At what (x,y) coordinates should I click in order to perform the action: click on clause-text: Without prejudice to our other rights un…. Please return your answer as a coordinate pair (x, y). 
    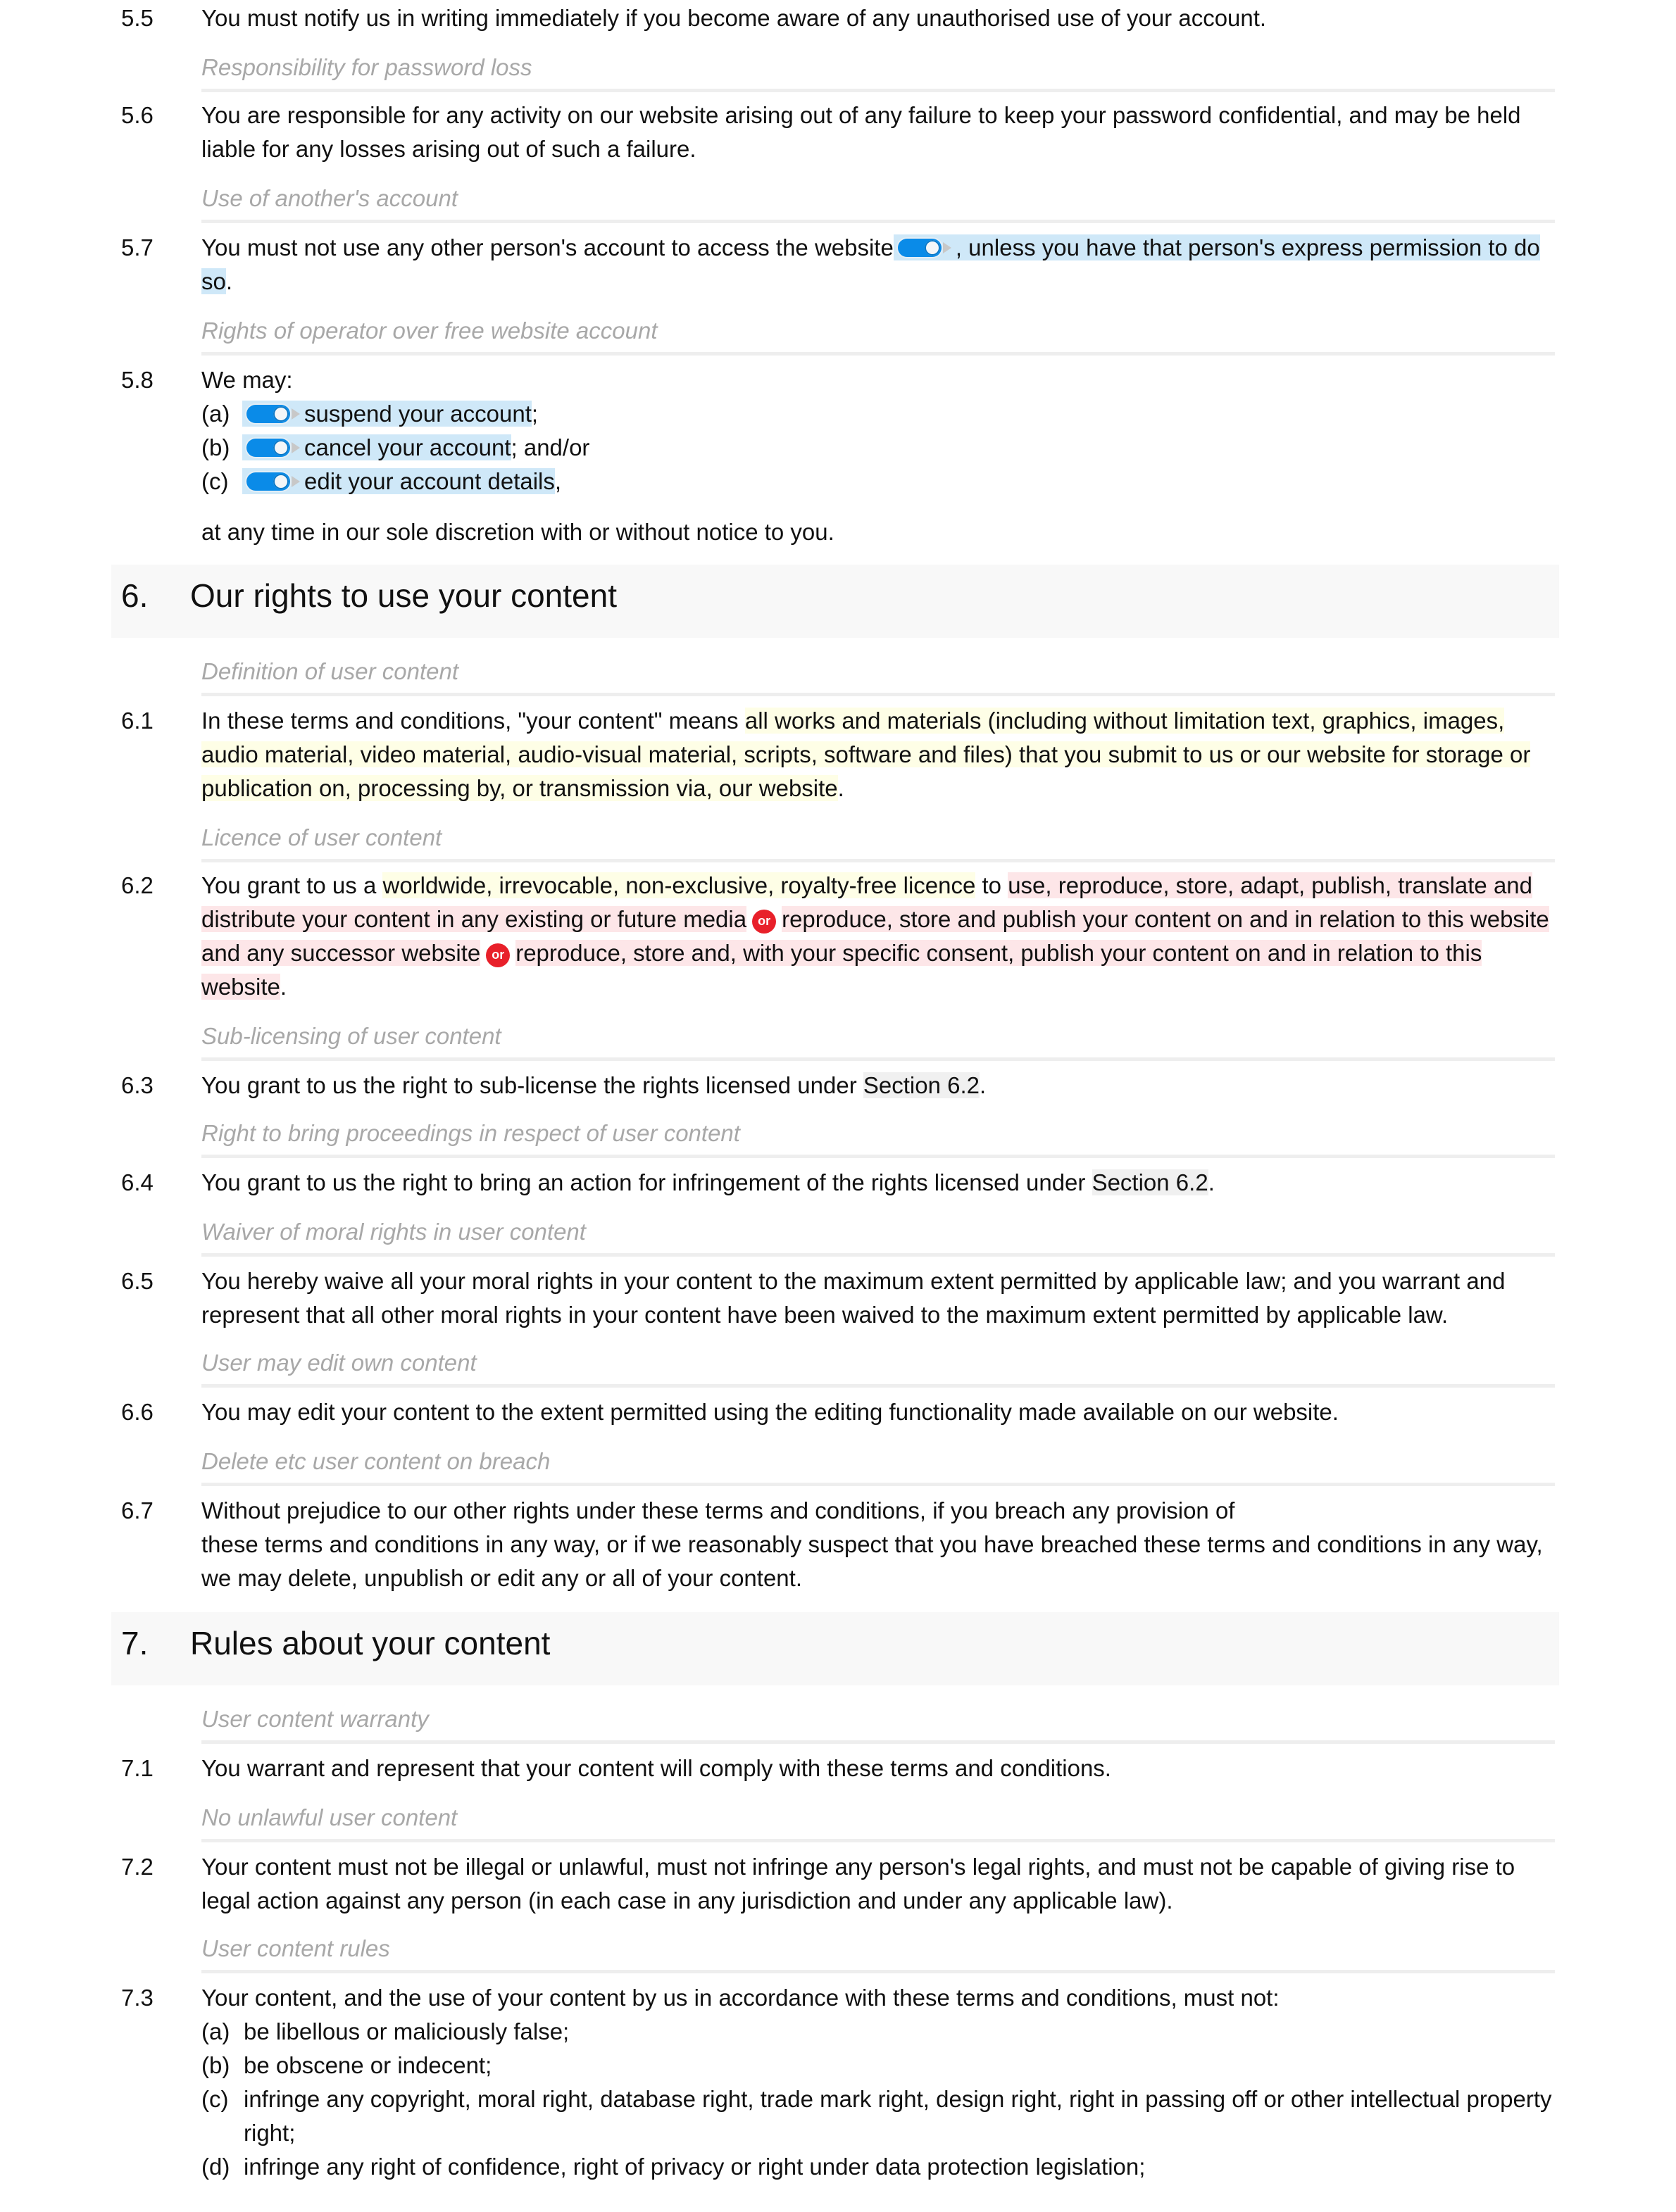
    Looking at the image, I should click on (879, 1544).